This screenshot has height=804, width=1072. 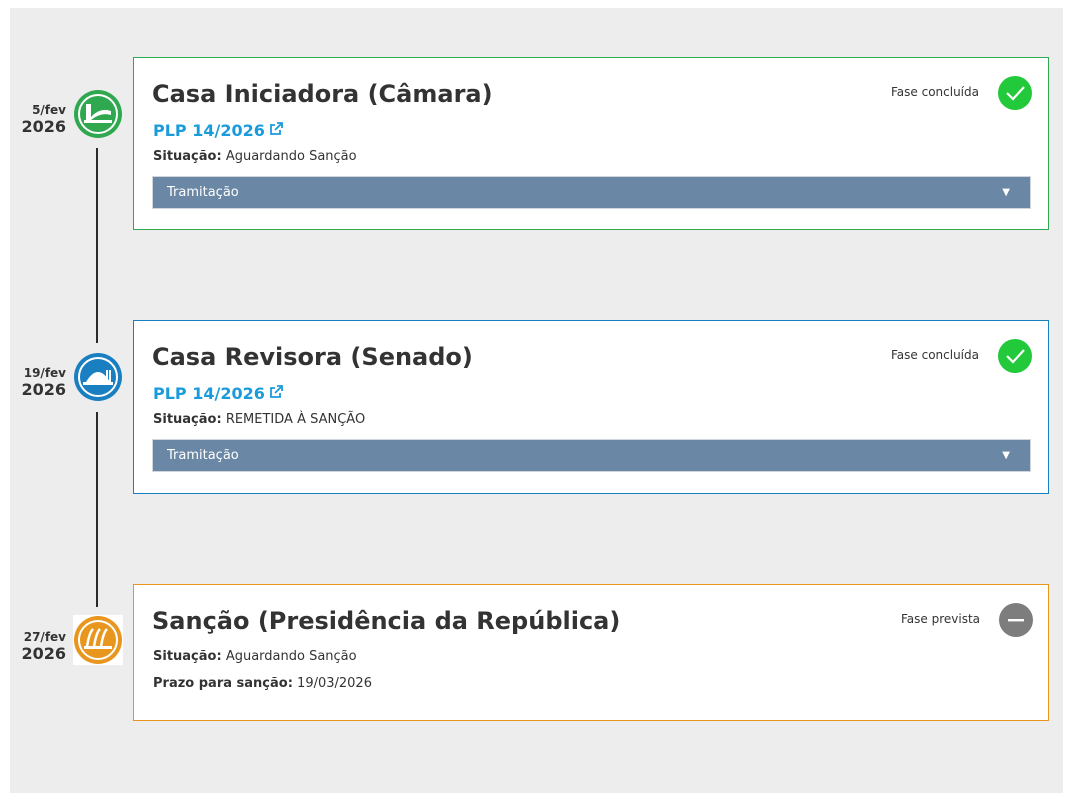 What do you see at coordinates (386, 621) in the screenshot?
I see `phase-title: Sanção (Presidência da República)` at bounding box center [386, 621].